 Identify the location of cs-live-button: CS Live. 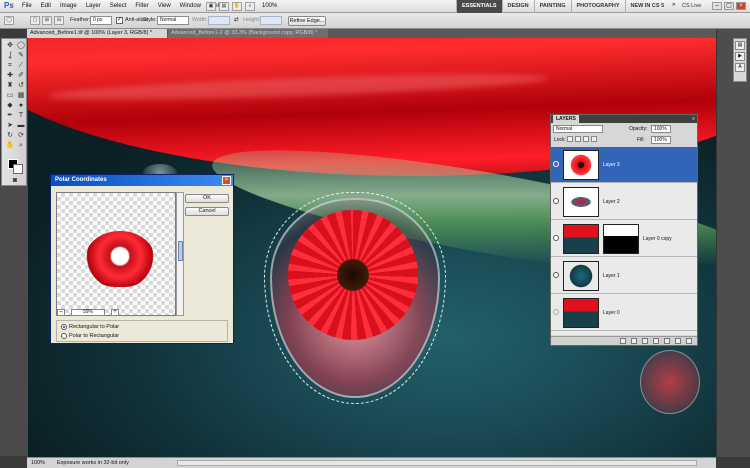
(691, 6).